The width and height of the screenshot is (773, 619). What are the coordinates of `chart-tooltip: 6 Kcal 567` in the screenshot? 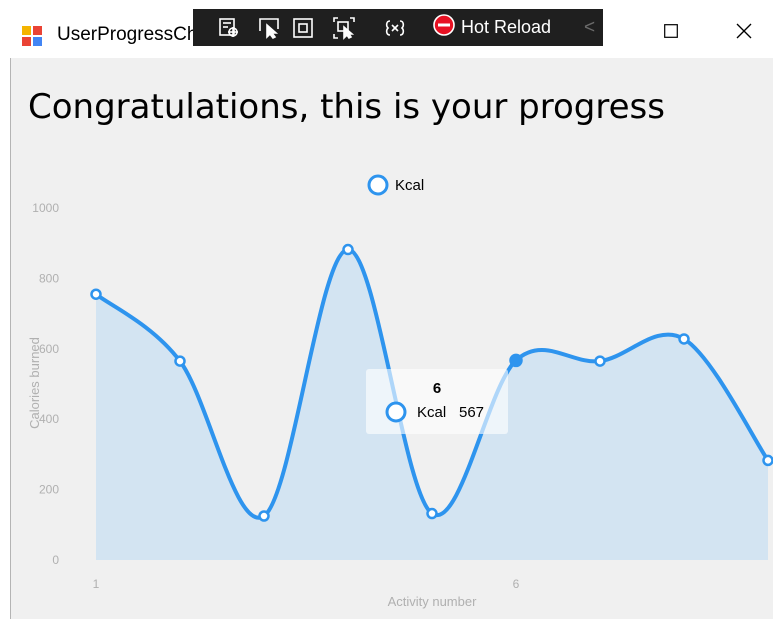 It's located at (437, 401).